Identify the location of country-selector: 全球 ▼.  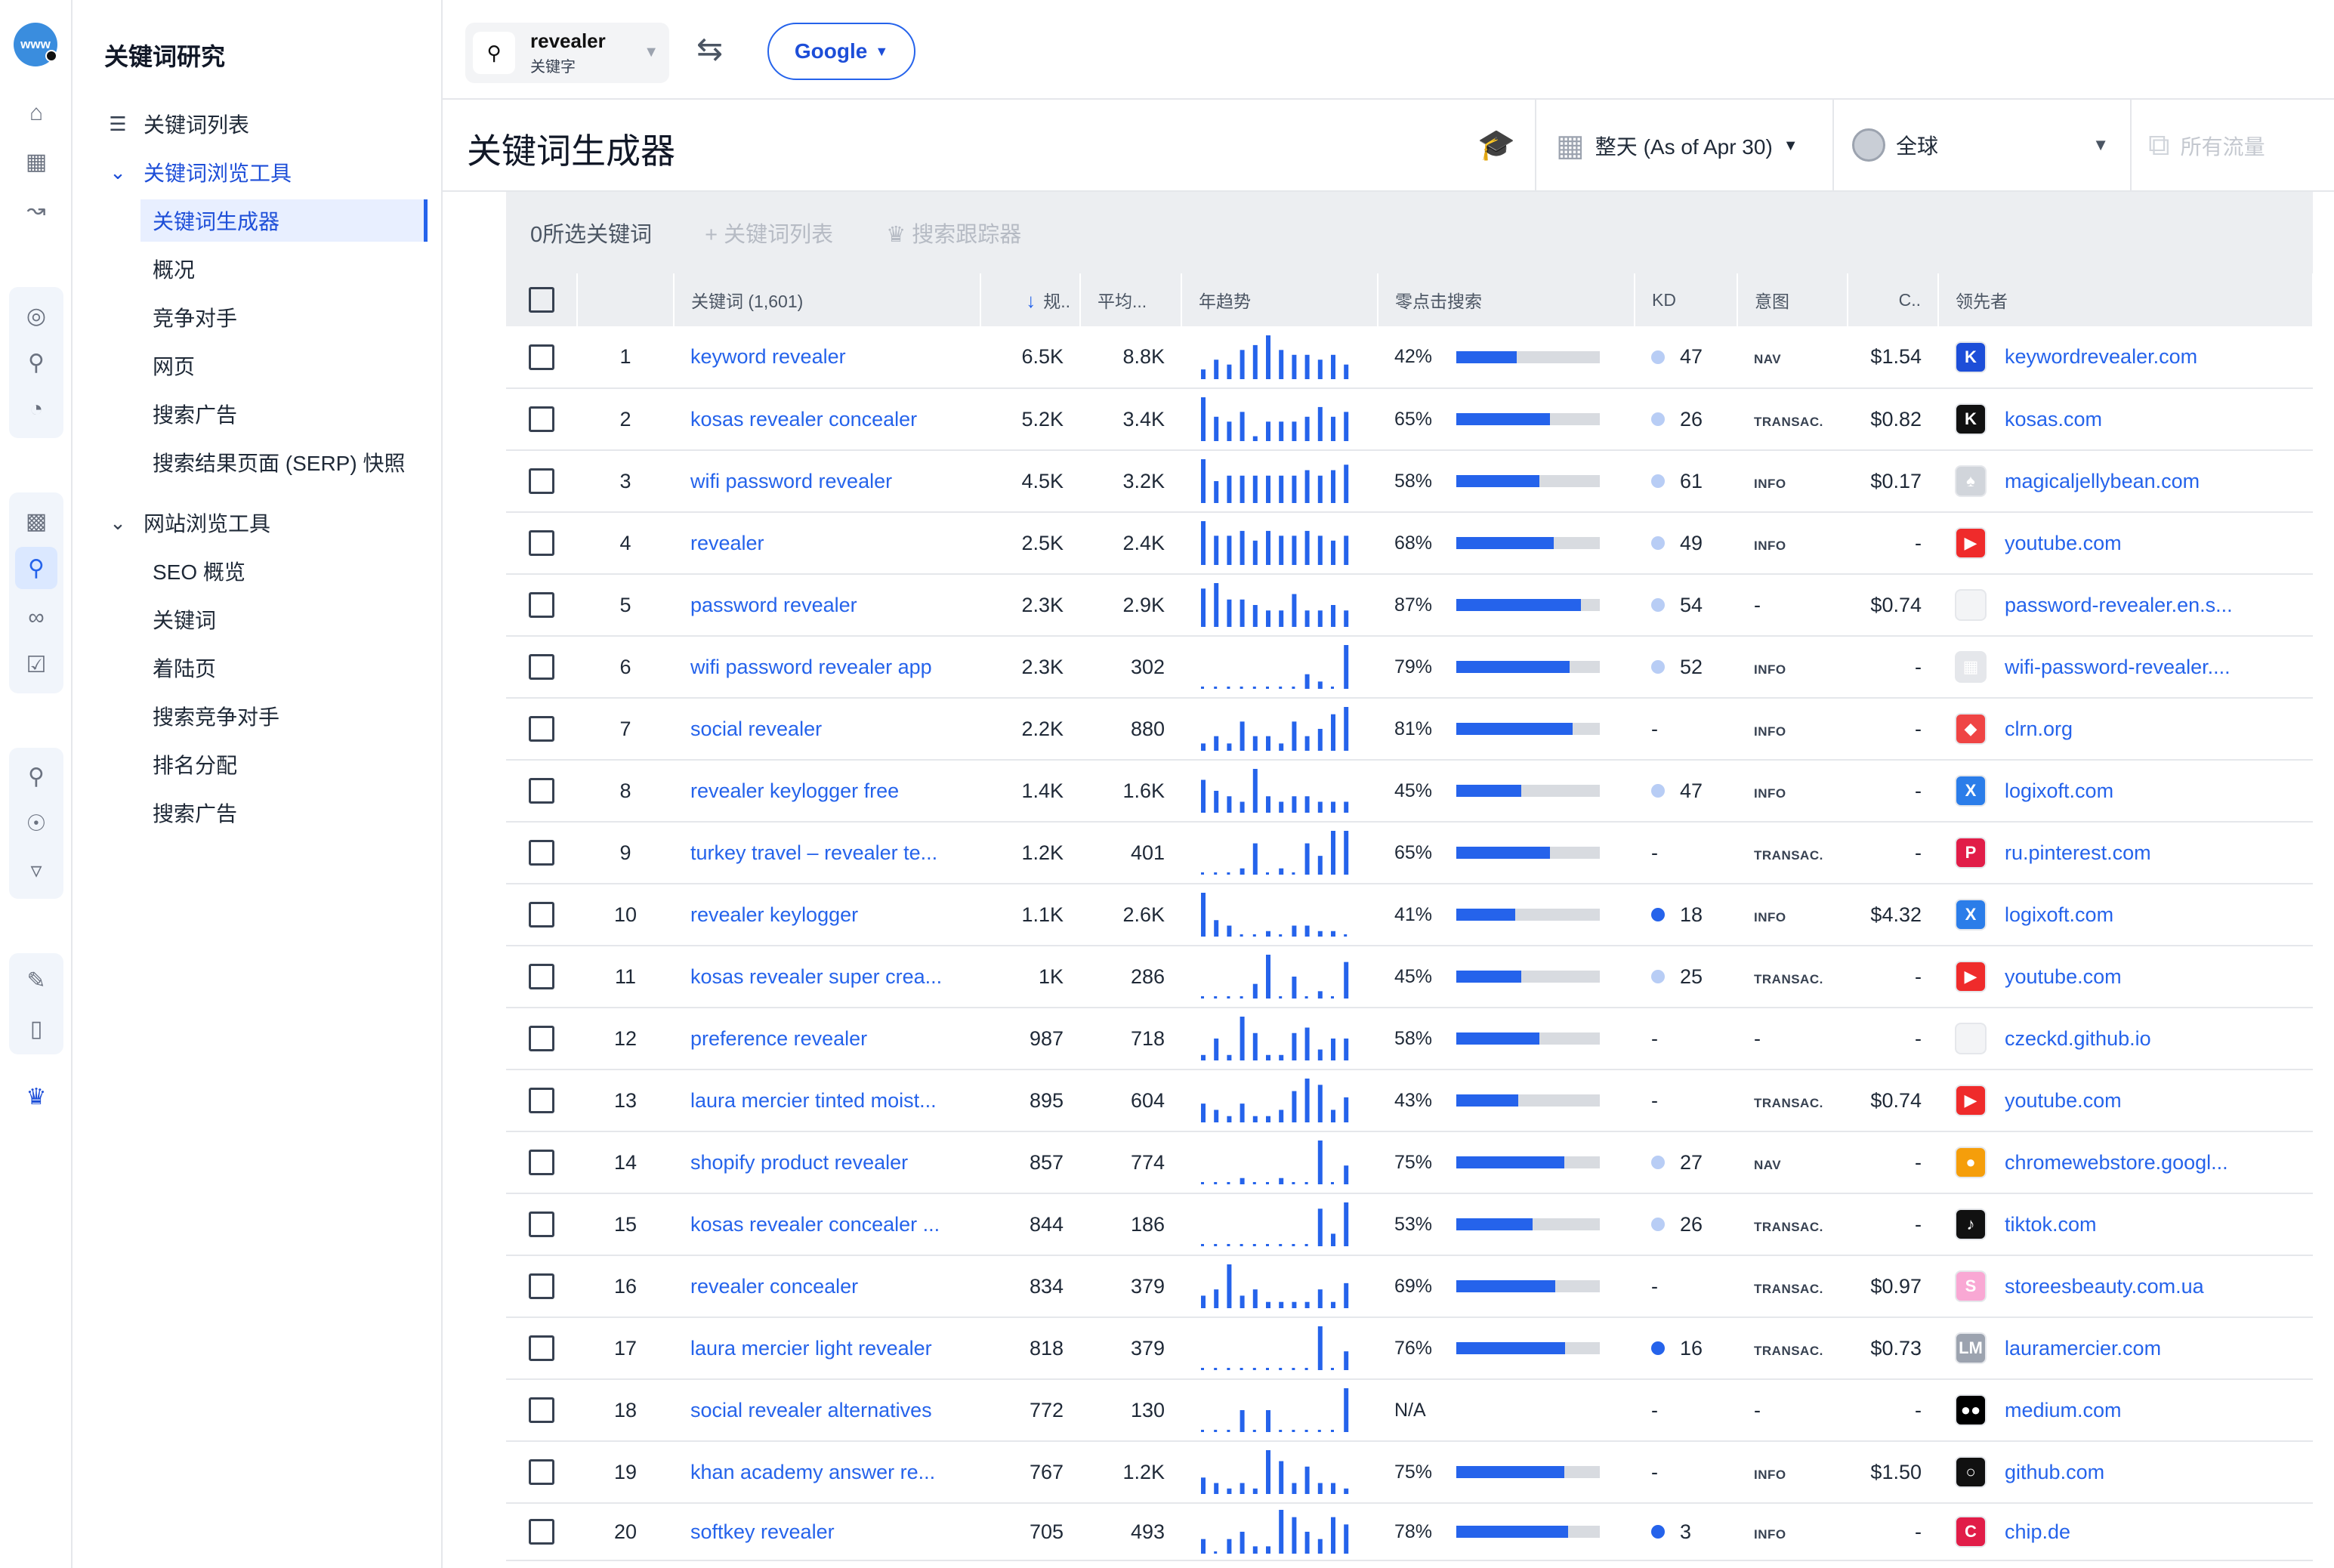
(1981, 145).